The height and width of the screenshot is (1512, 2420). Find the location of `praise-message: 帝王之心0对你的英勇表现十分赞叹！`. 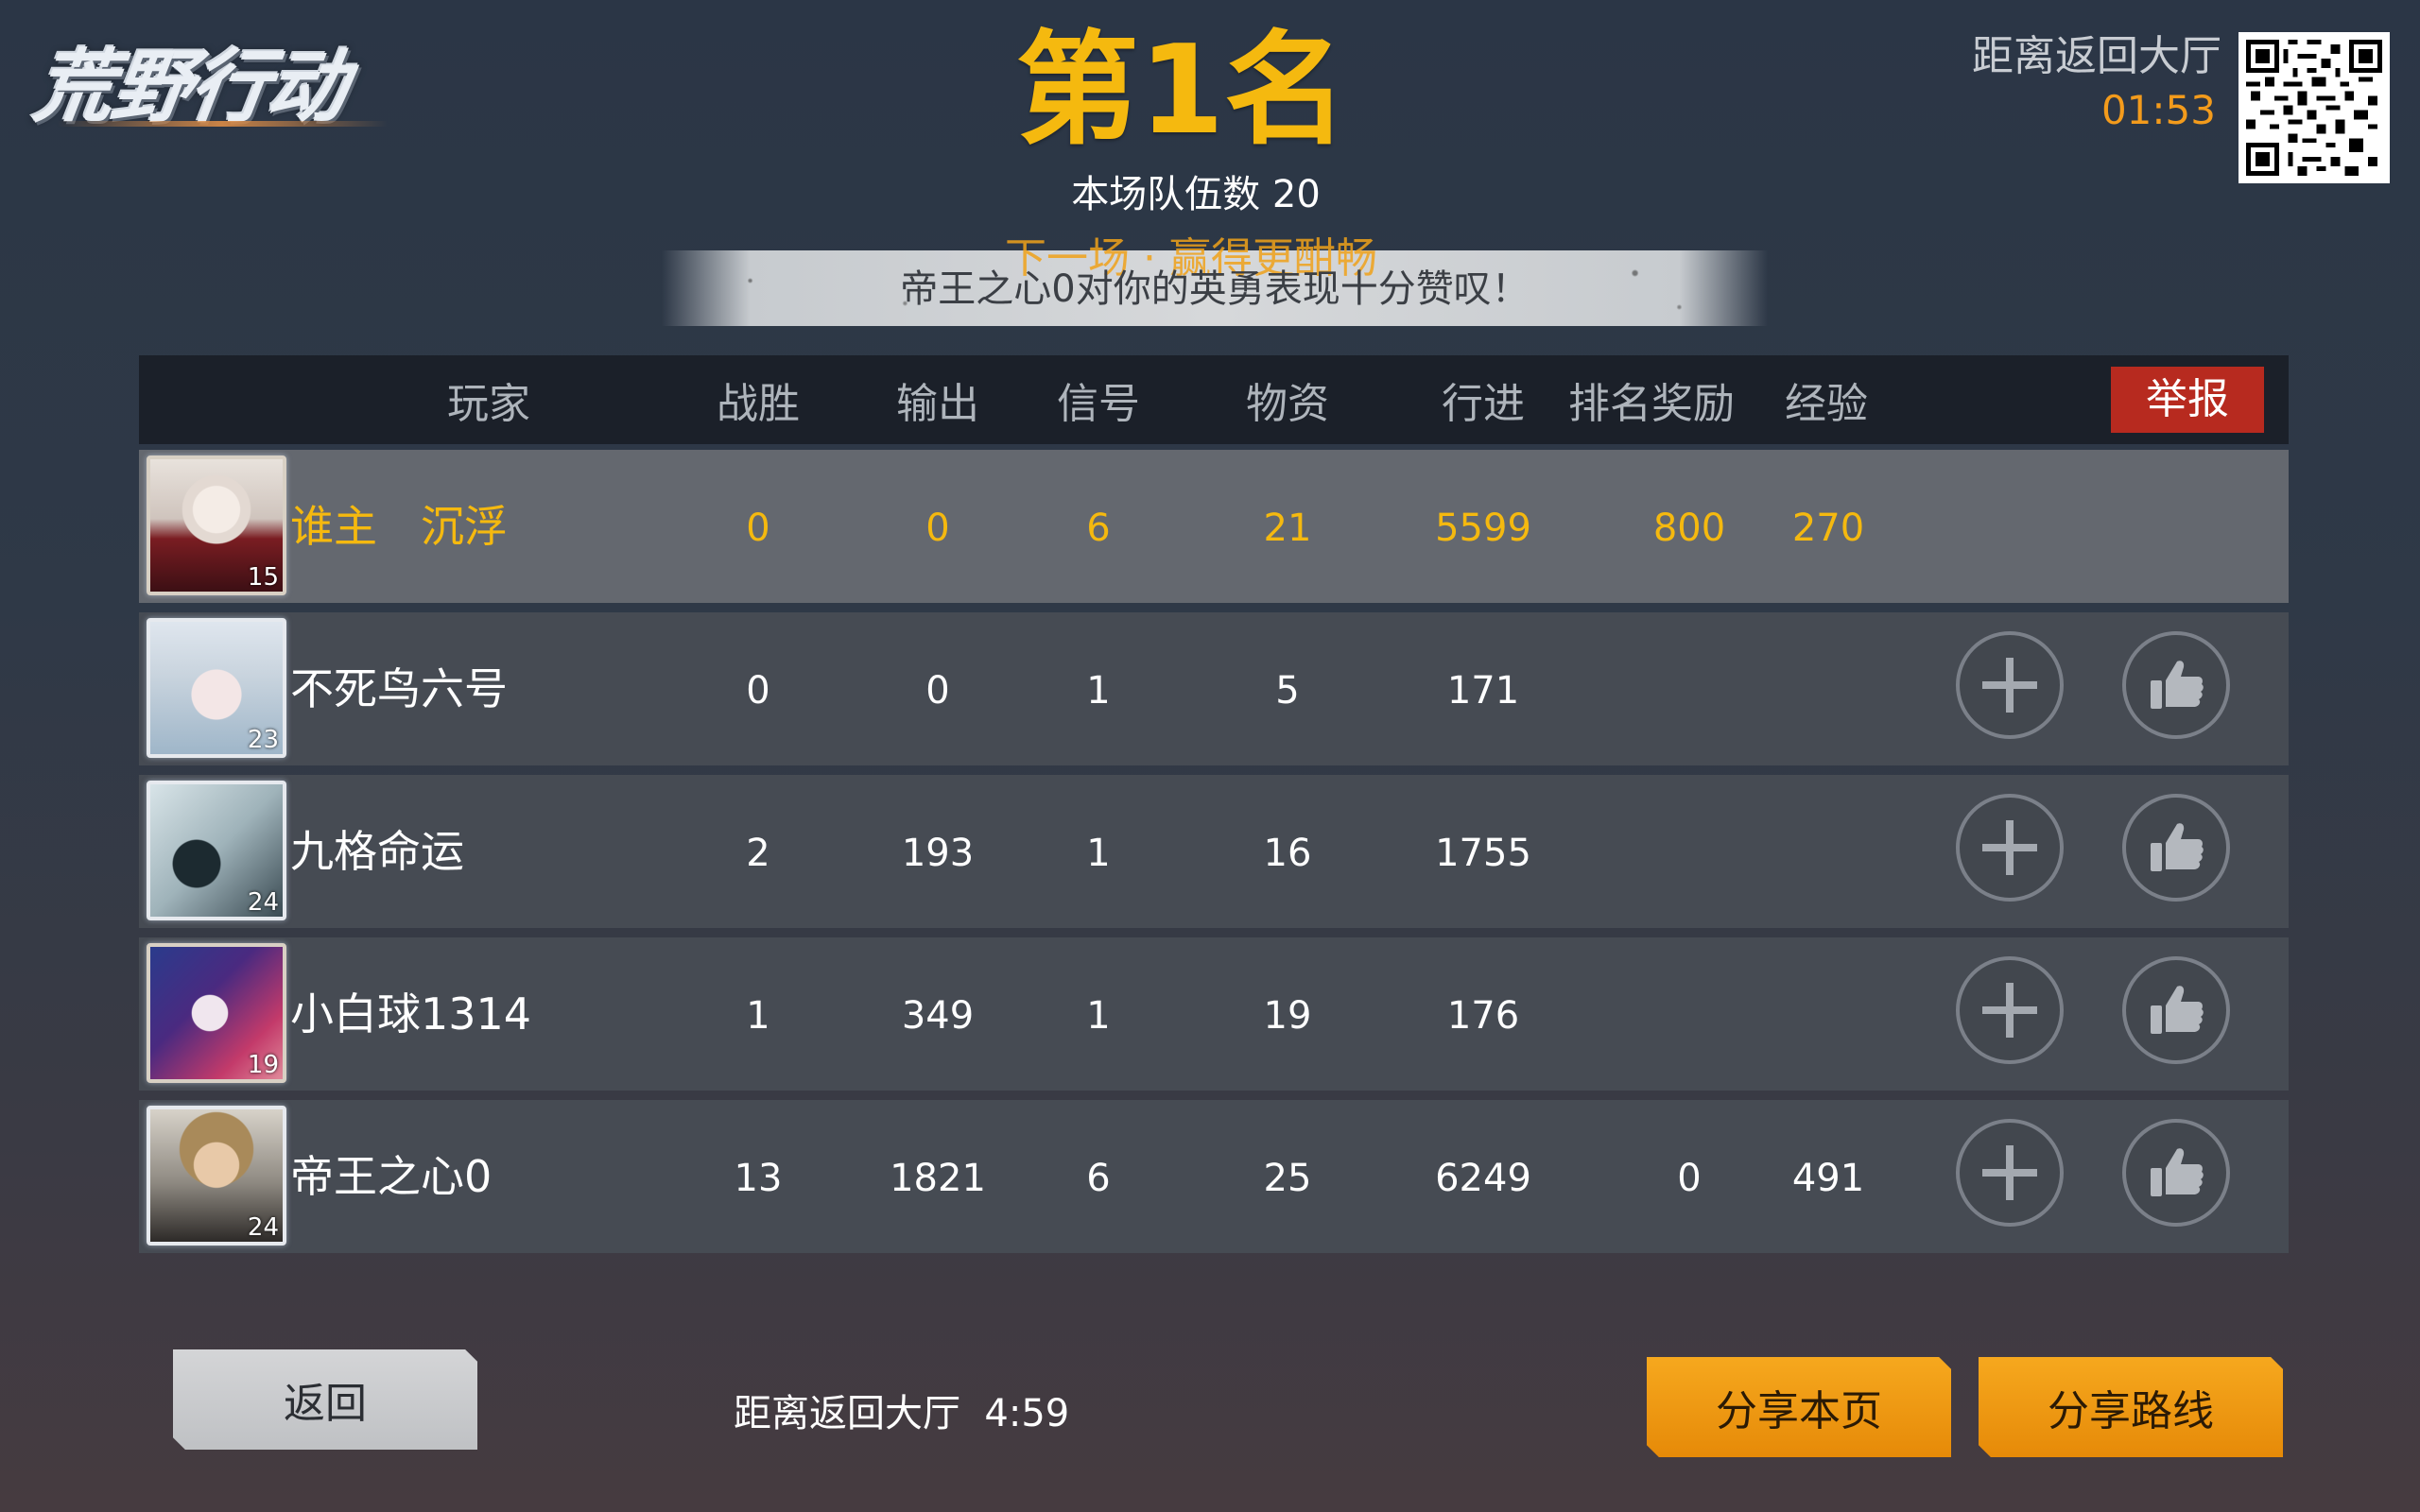

praise-message: 帝王之心0对你的英勇表现十分赞叹！ is located at coordinates (1215, 289).